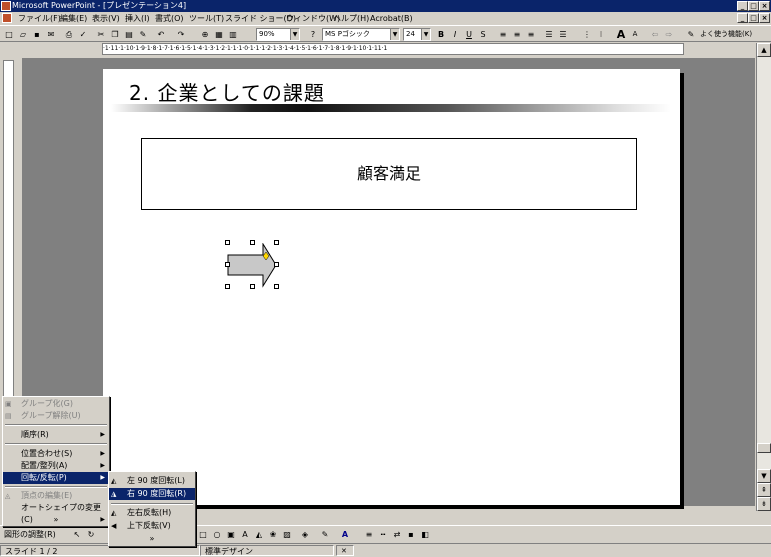 The height and width of the screenshot is (557, 771). What do you see at coordinates (115, 34) in the screenshot?
I see `copy-icon: ❐` at bounding box center [115, 34].